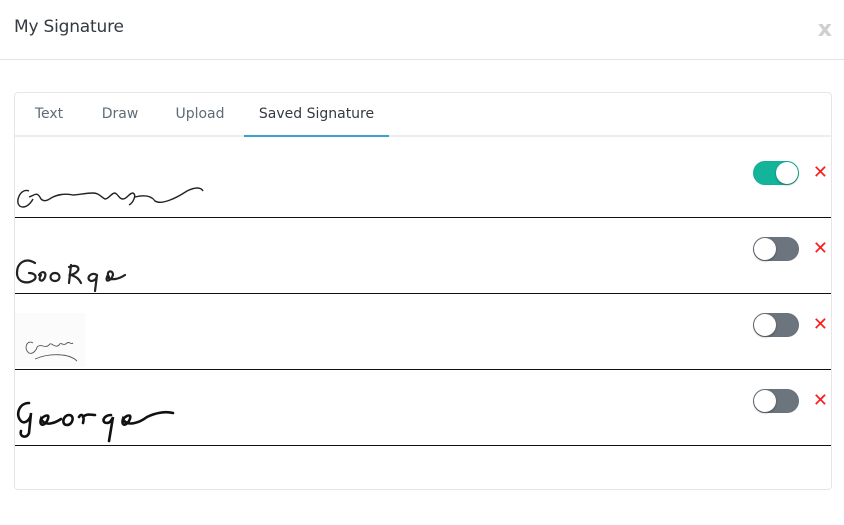 This screenshot has height=525, width=844. What do you see at coordinates (120, 114) in the screenshot?
I see `tab-draw: Draw` at bounding box center [120, 114].